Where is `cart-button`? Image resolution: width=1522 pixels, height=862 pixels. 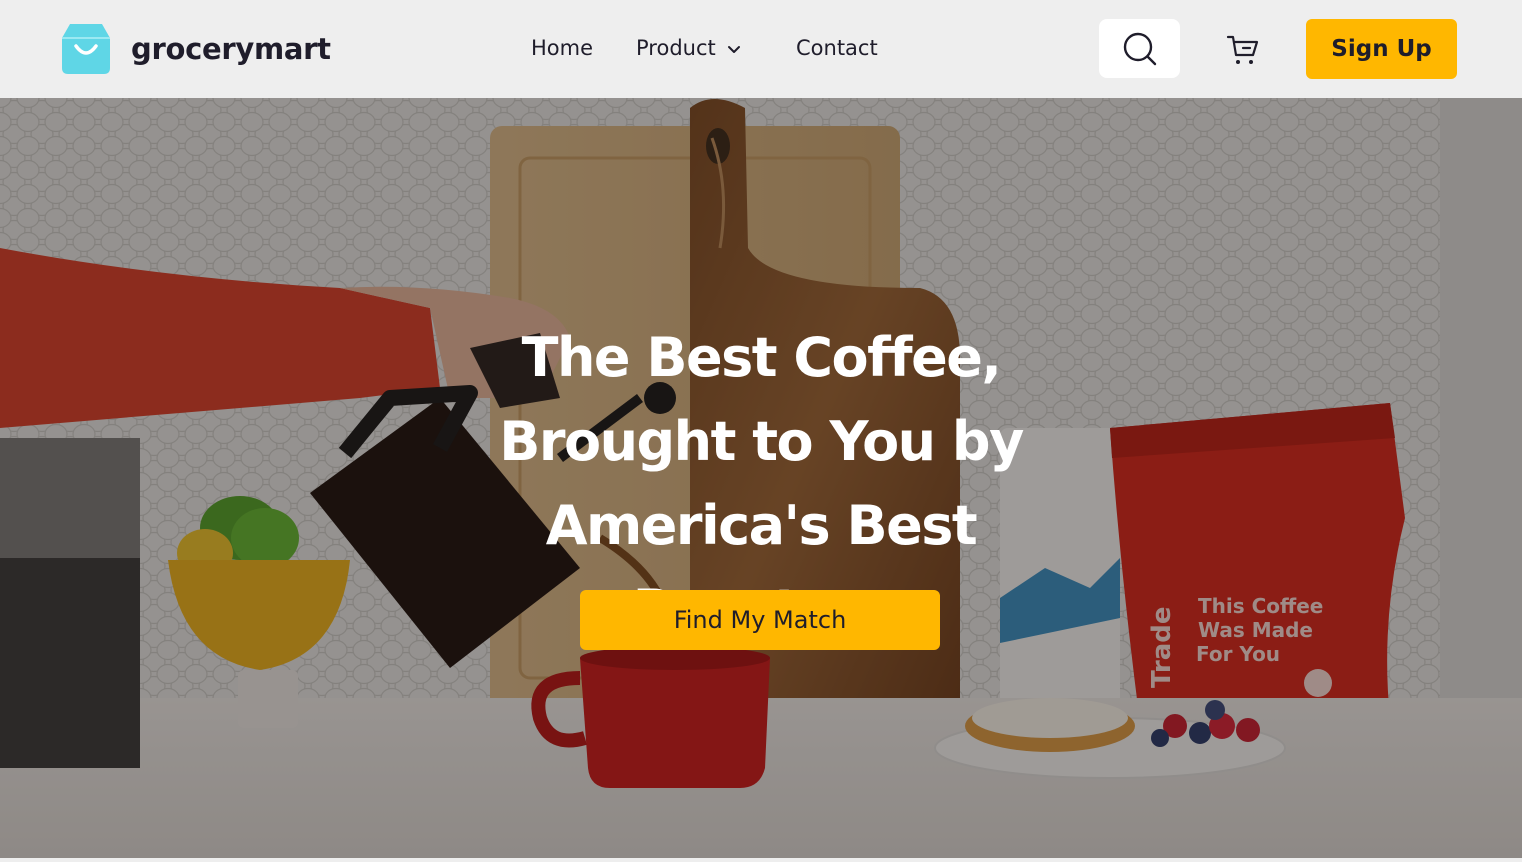
cart-button is located at coordinates (1243, 50).